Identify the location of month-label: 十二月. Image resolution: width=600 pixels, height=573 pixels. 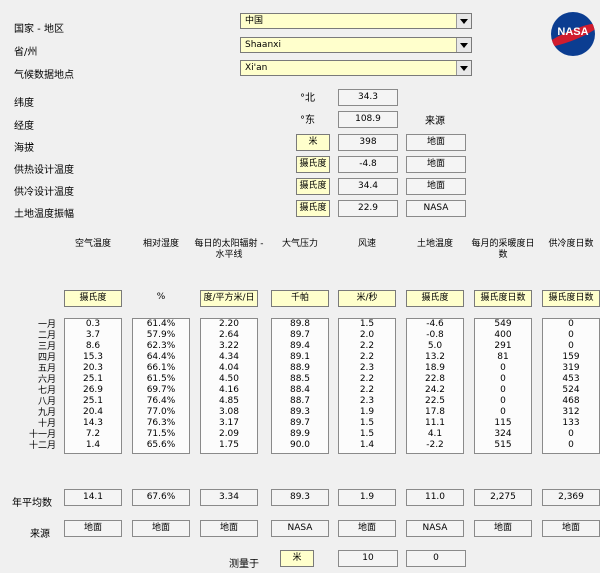
(42, 446).